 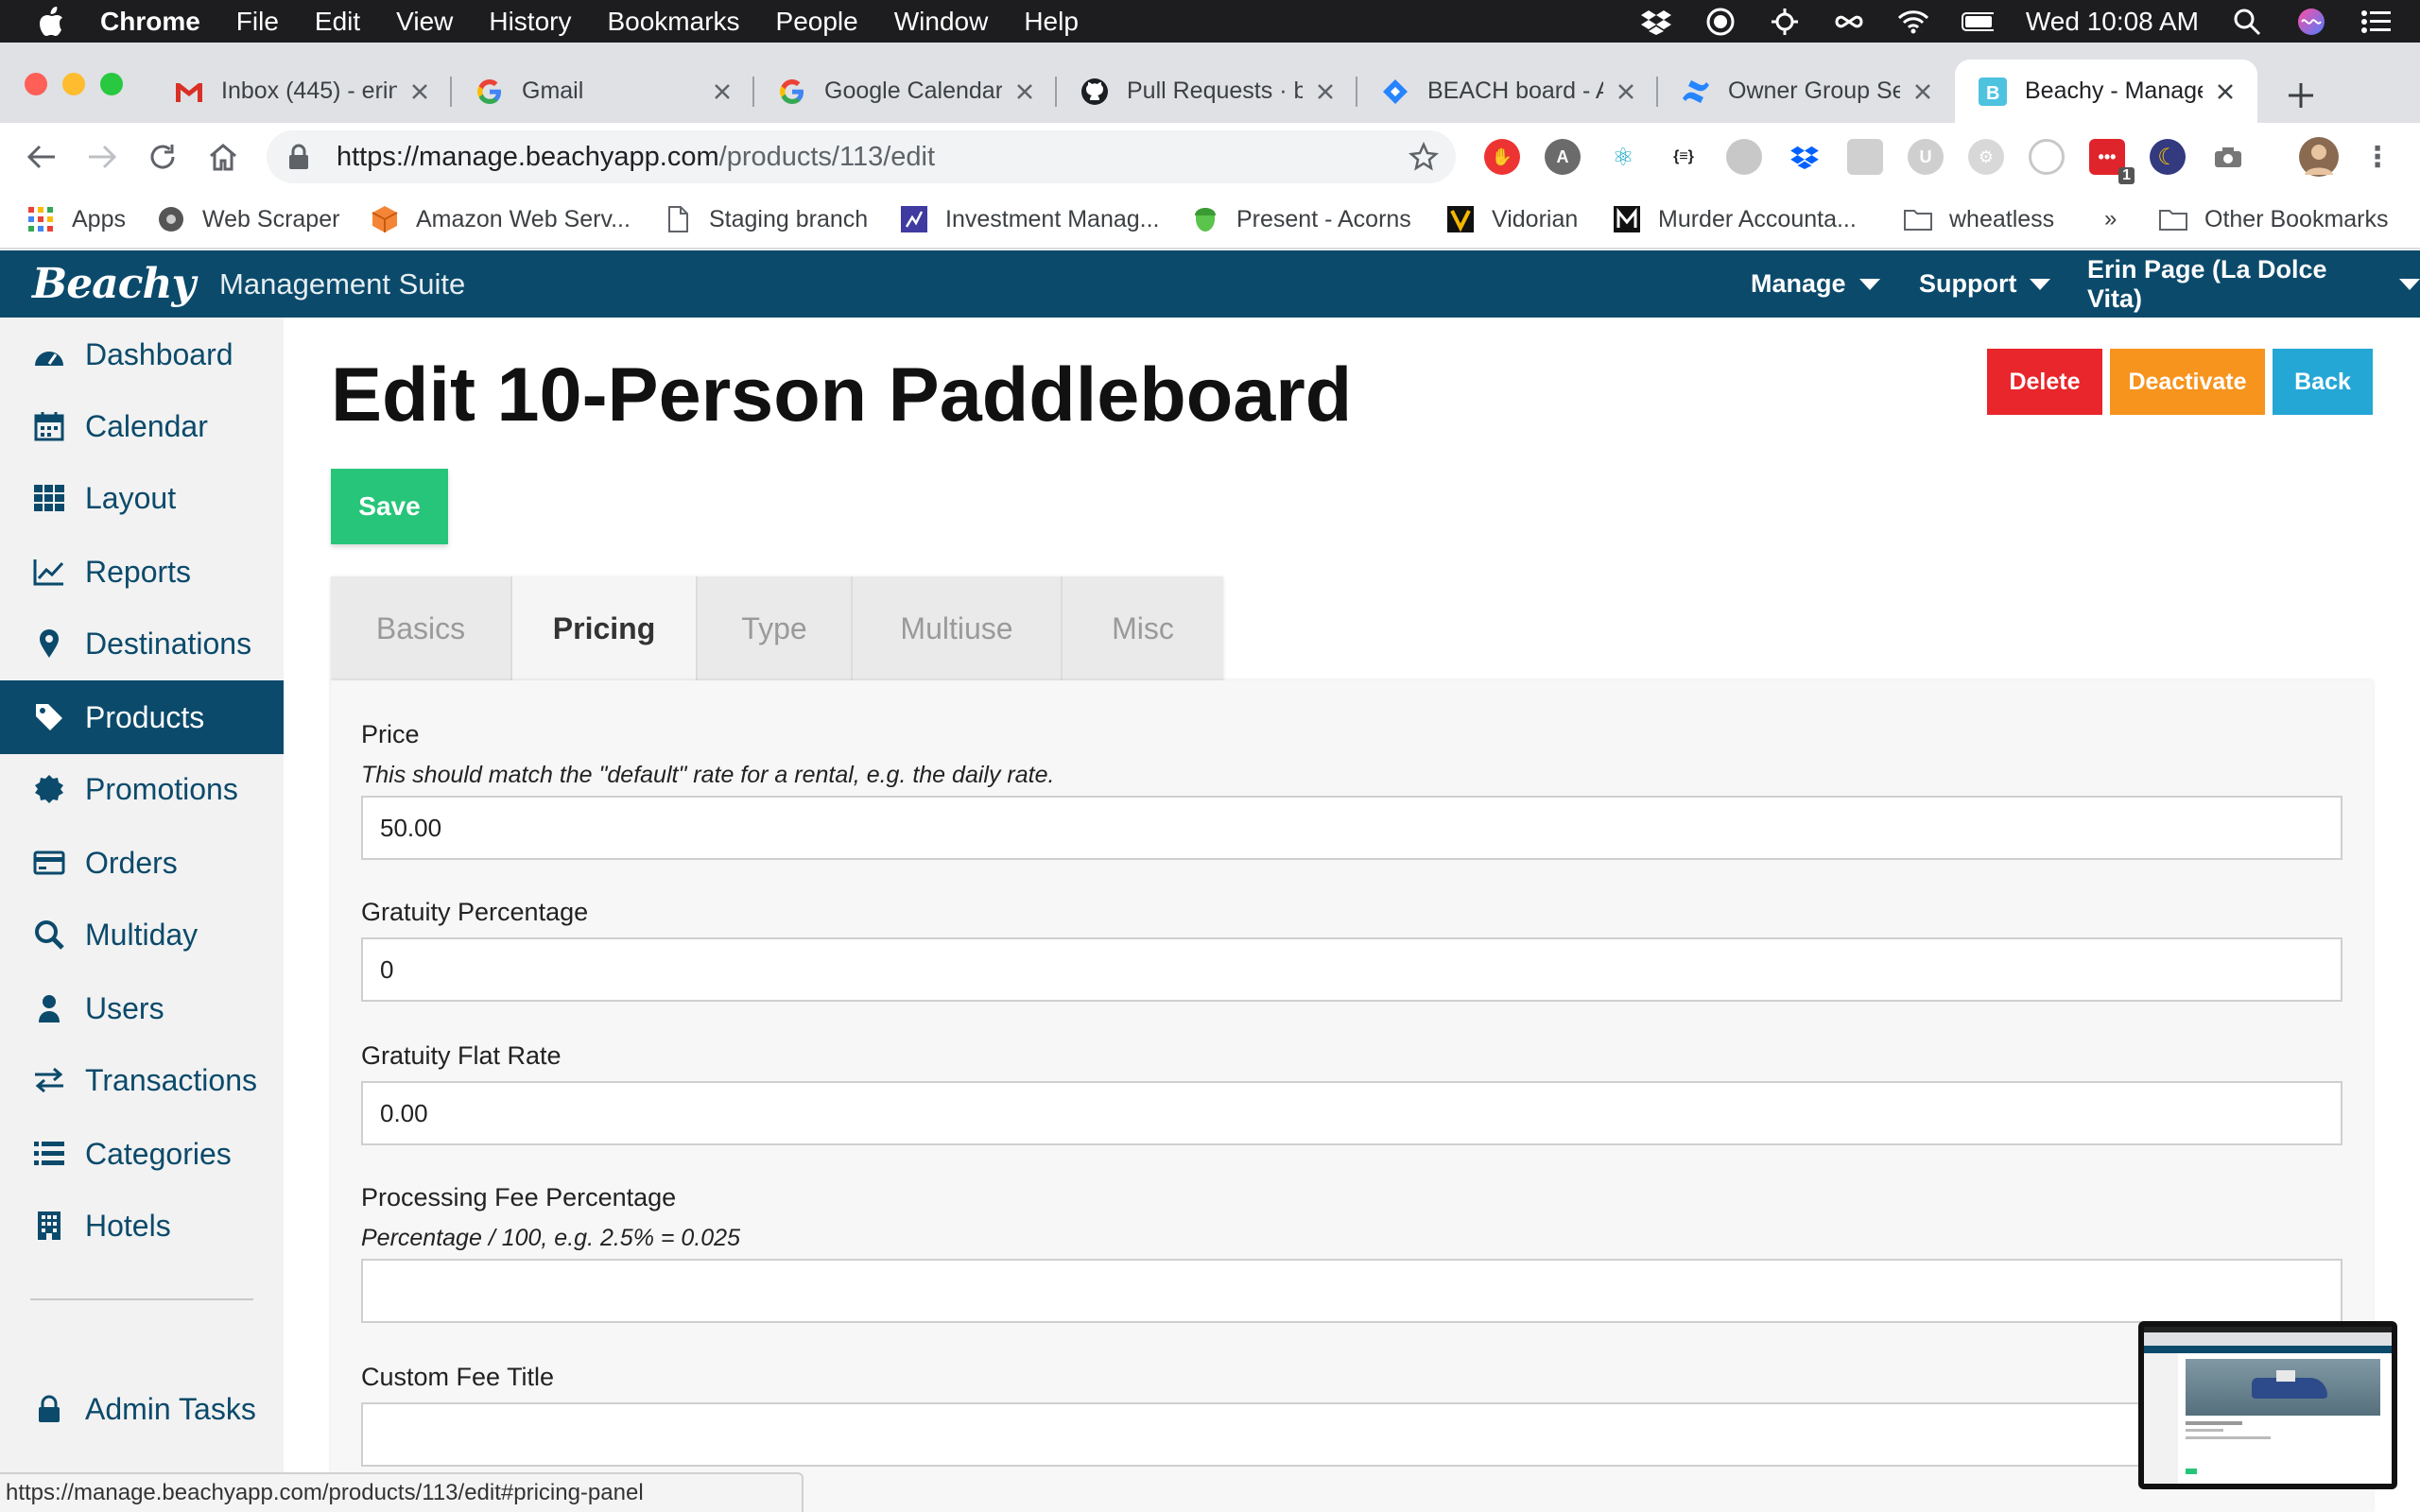 What do you see at coordinates (1623, 157) in the screenshot?
I see `react-extension-icon: ⚛` at bounding box center [1623, 157].